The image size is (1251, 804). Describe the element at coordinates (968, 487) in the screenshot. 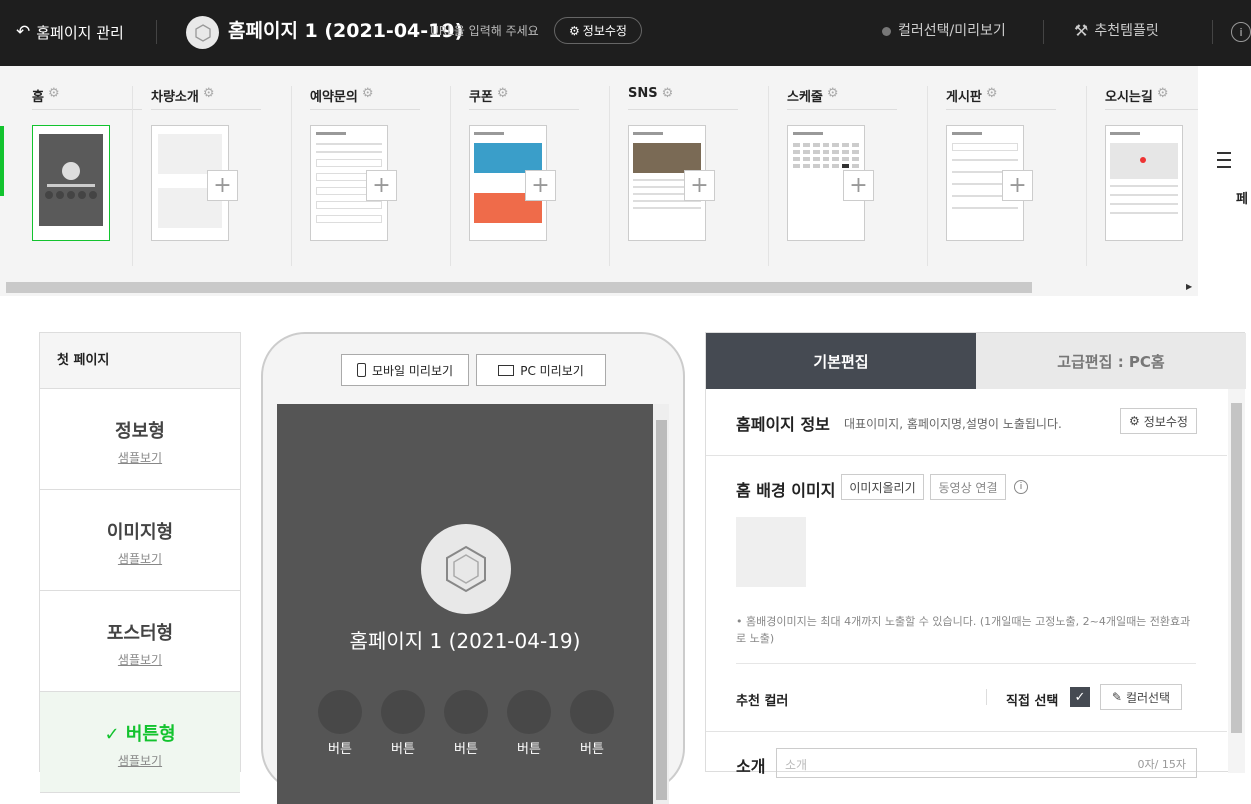

I see `video-link-button: 동영상 연결` at that location.